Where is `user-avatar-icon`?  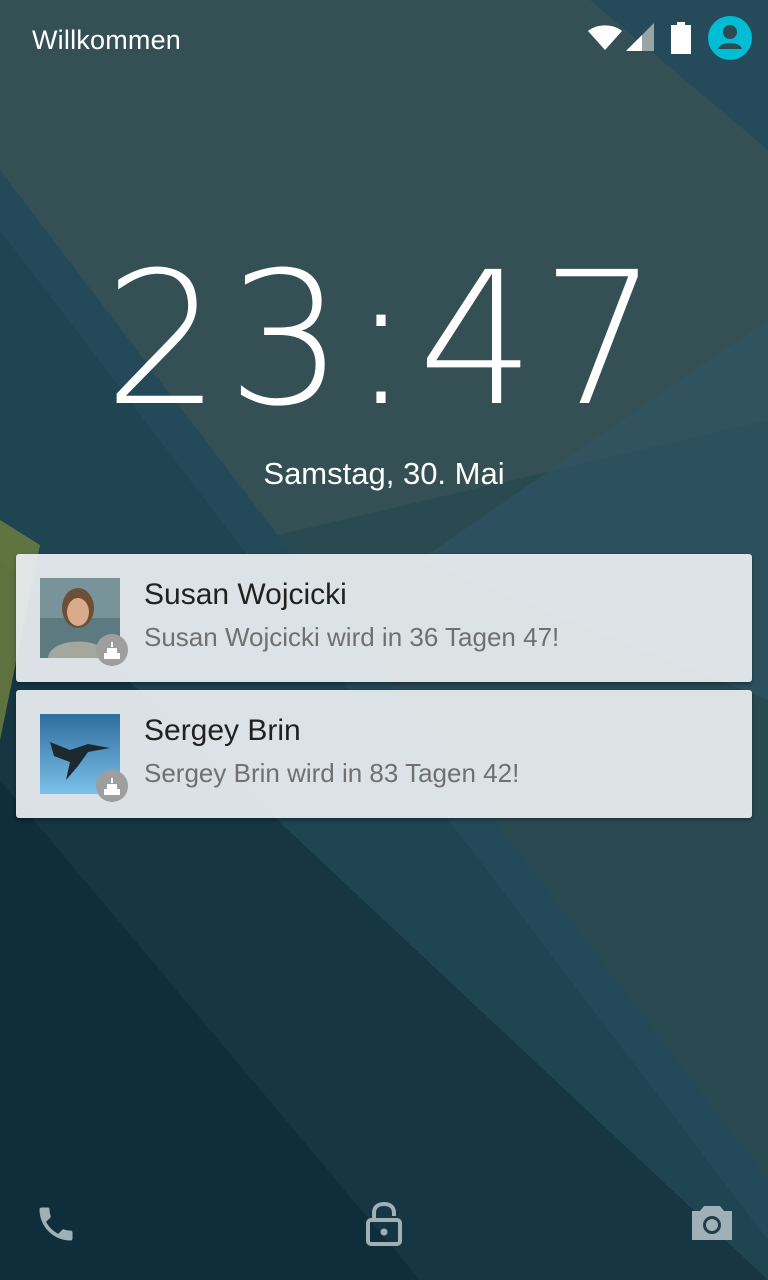 user-avatar-icon is located at coordinates (730, 38).